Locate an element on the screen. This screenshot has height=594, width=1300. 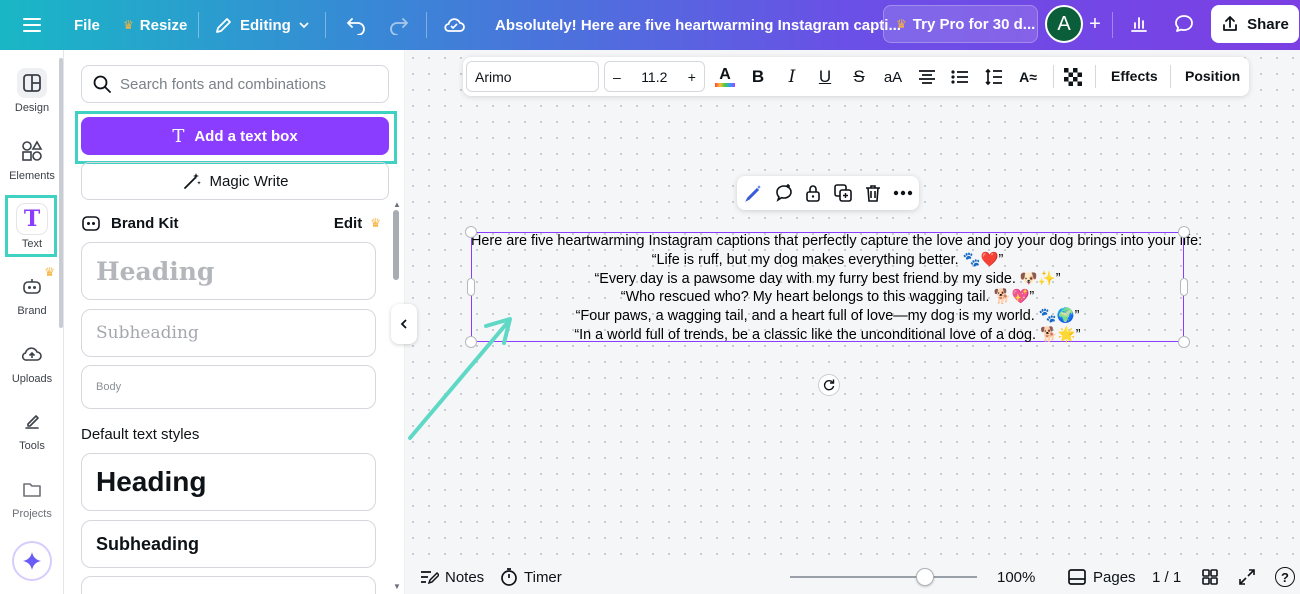
share-button: Share is located at coordinates (1255, 24).